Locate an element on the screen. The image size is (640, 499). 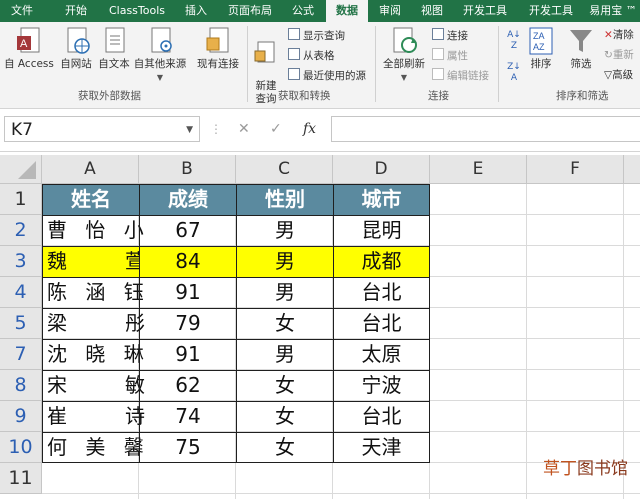
from-web-button: 自网站 is located at coordinates (76, 48).